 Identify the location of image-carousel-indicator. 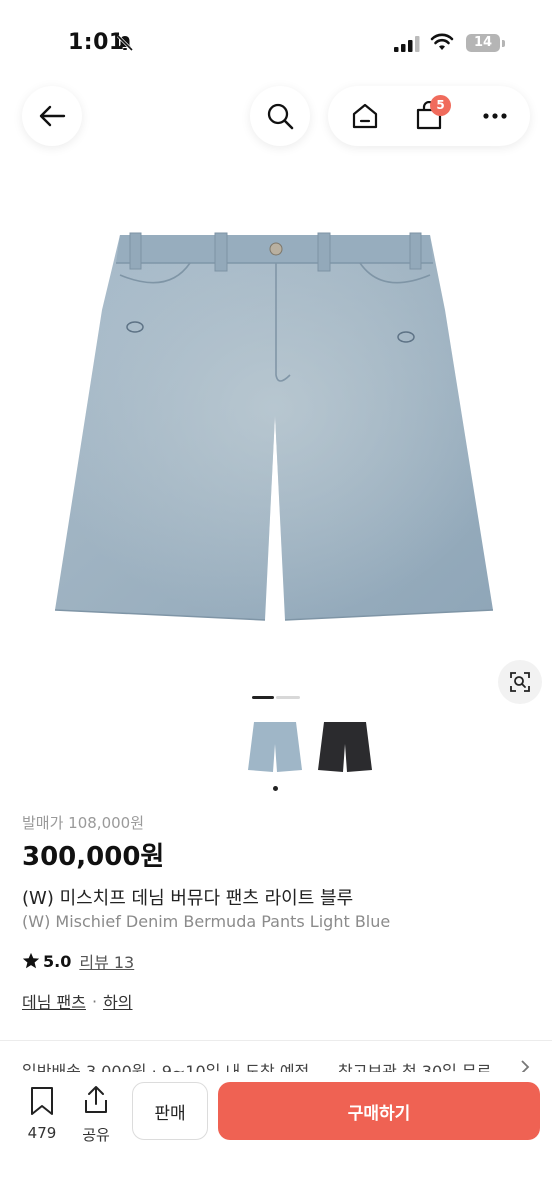
(276, 697).